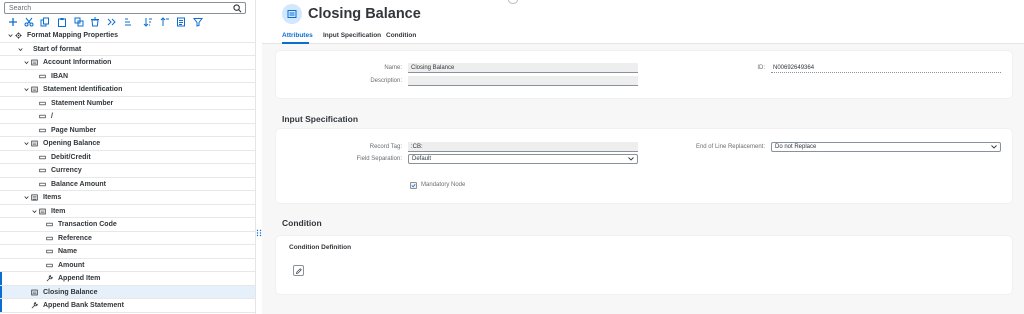  Describe the element at coordinates (237, 8) in the screenshot. I see `search-icon` at that location.